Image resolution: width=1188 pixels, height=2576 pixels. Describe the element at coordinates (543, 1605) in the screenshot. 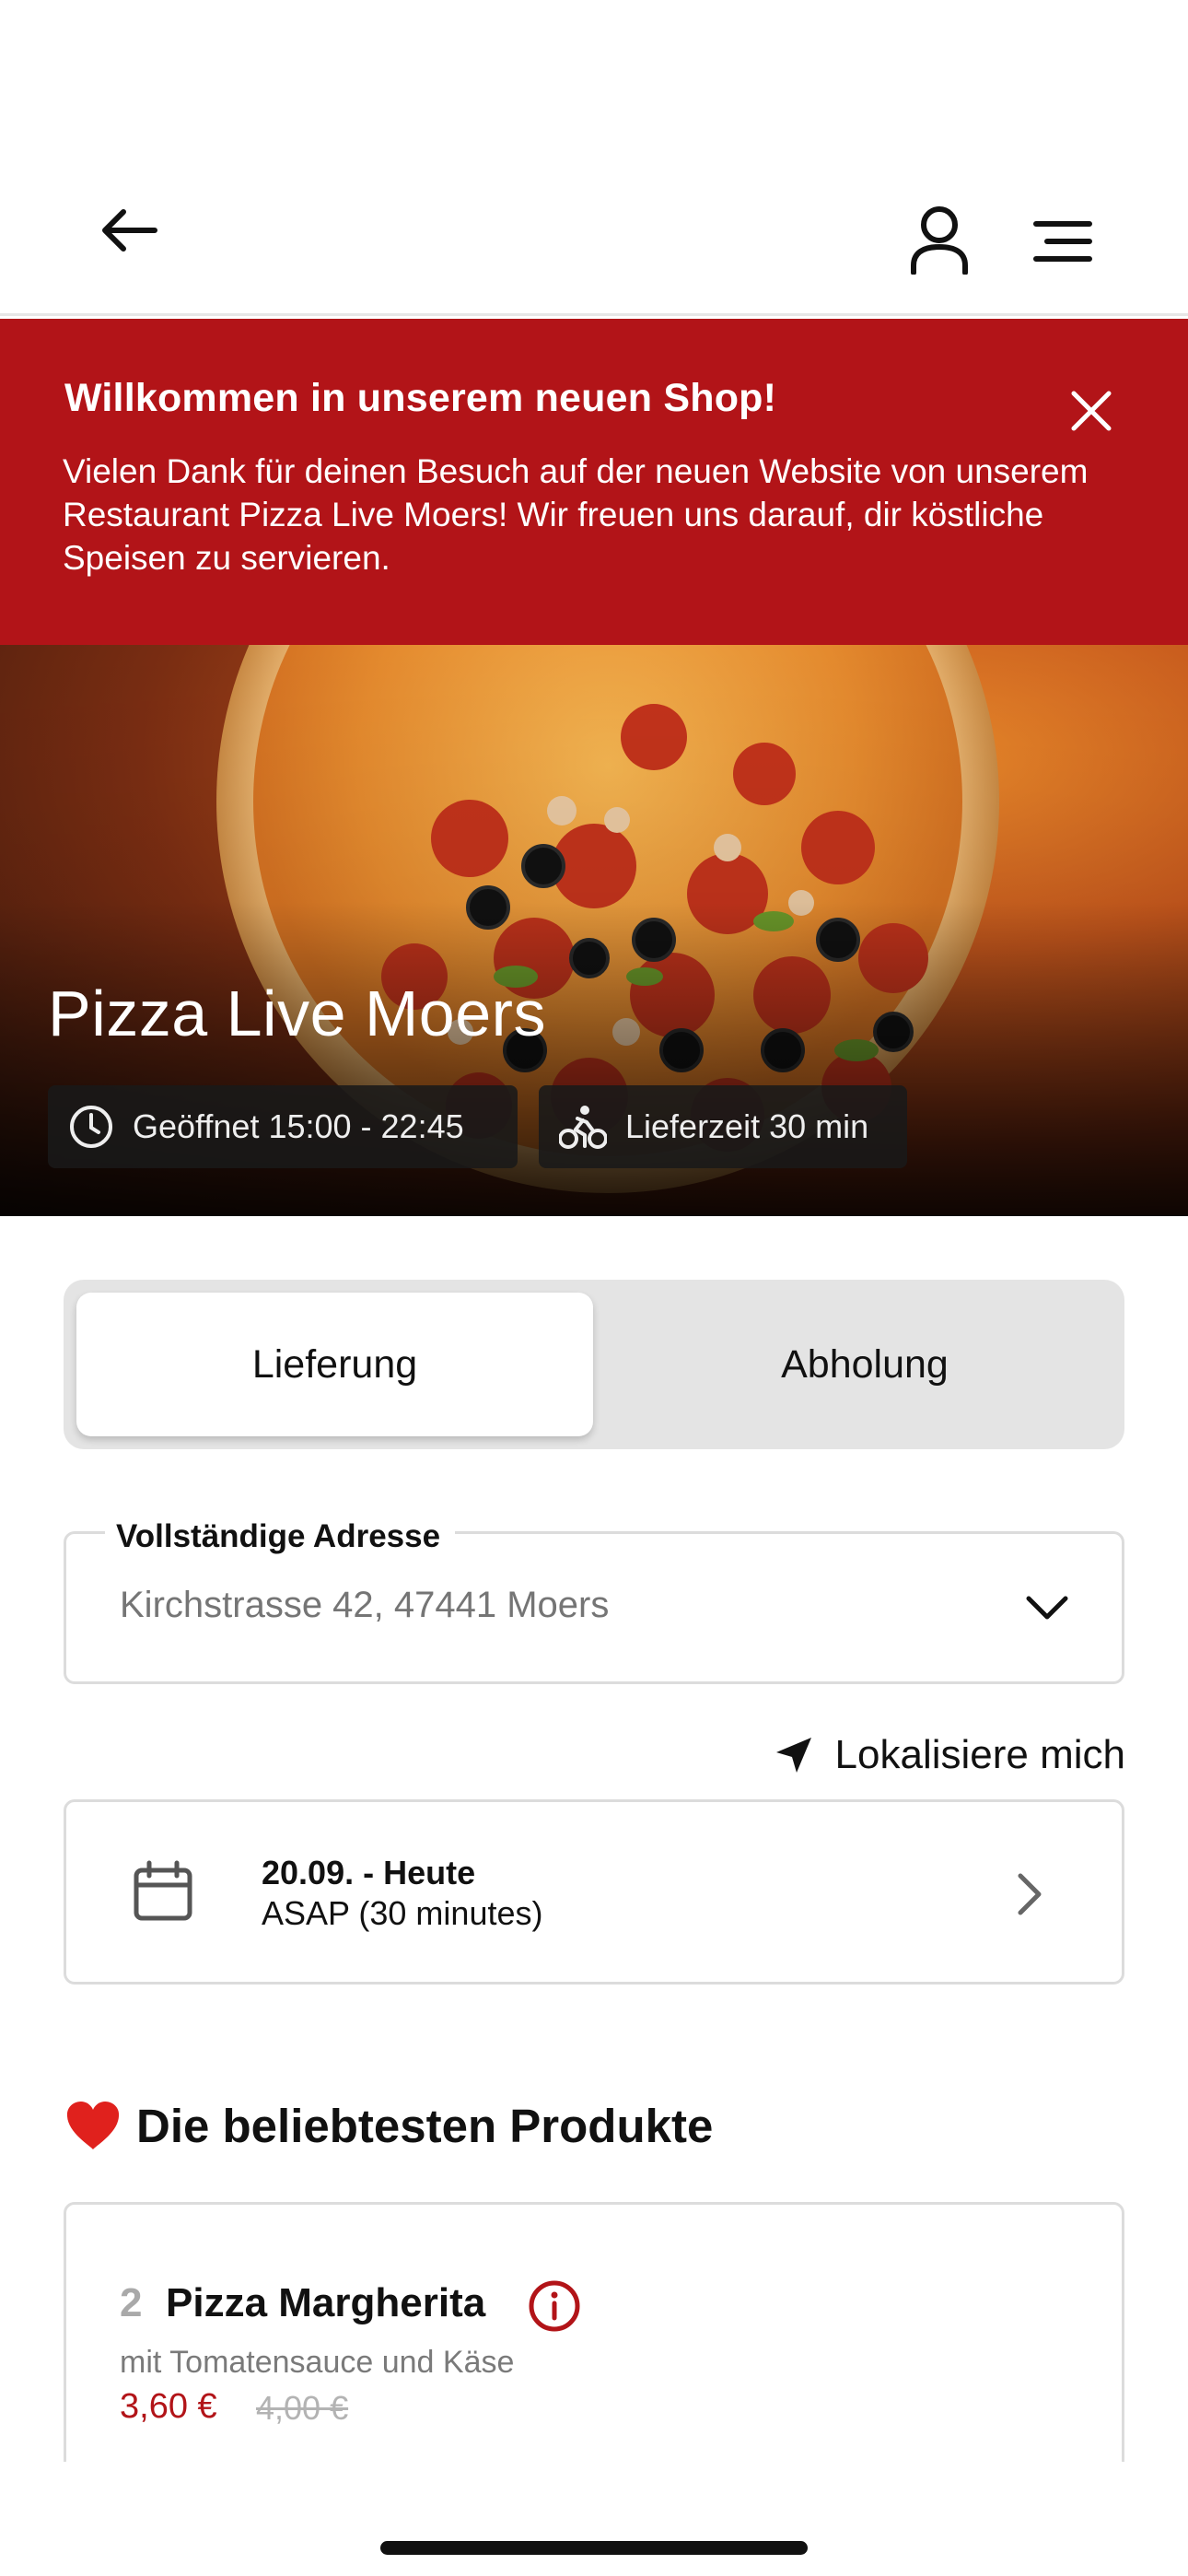

I see `address-input` at that location.